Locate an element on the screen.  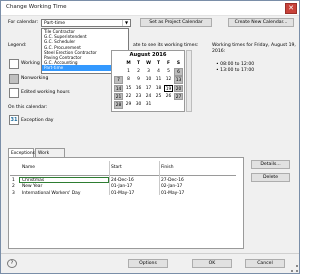
calendar-day: 3 is located at coordinates (148, 72).